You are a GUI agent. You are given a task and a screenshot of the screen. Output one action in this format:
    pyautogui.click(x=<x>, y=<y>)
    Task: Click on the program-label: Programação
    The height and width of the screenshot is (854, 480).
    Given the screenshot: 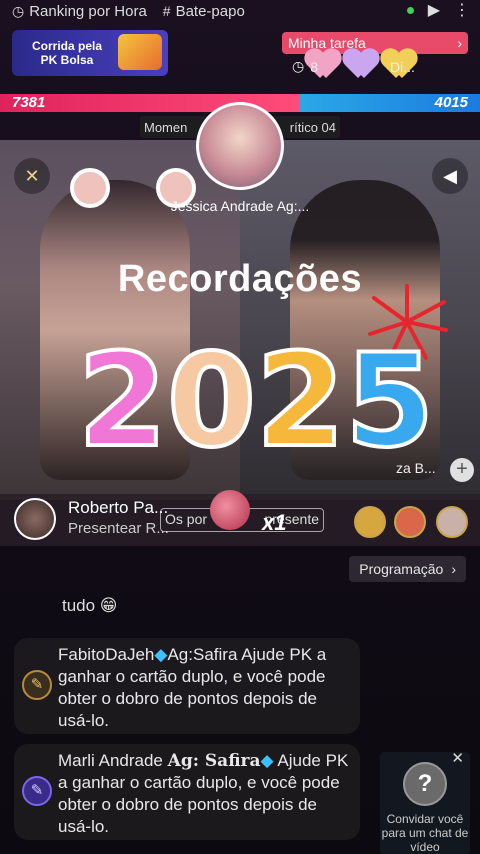 What is the action you would take?
    pyautogui.click(x=401, y=569)
    